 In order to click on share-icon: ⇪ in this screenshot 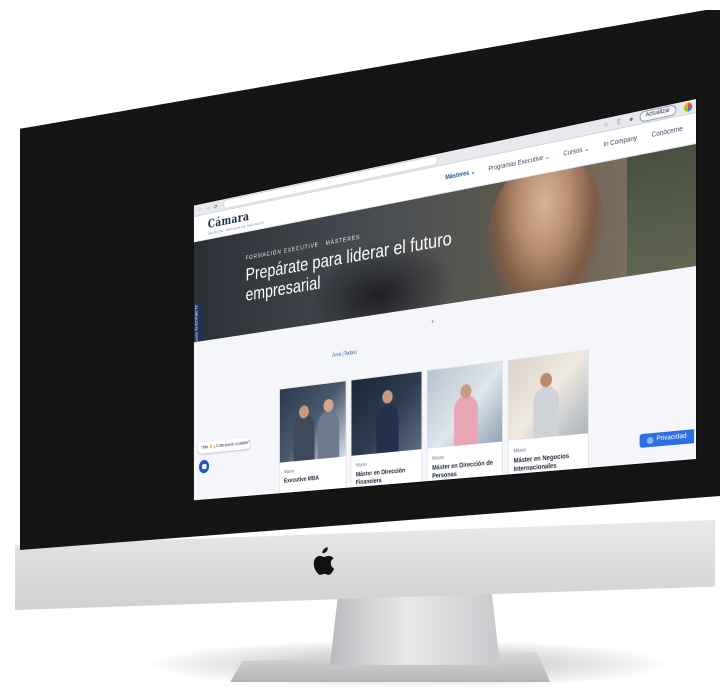, I will do `click(618, 121)`.